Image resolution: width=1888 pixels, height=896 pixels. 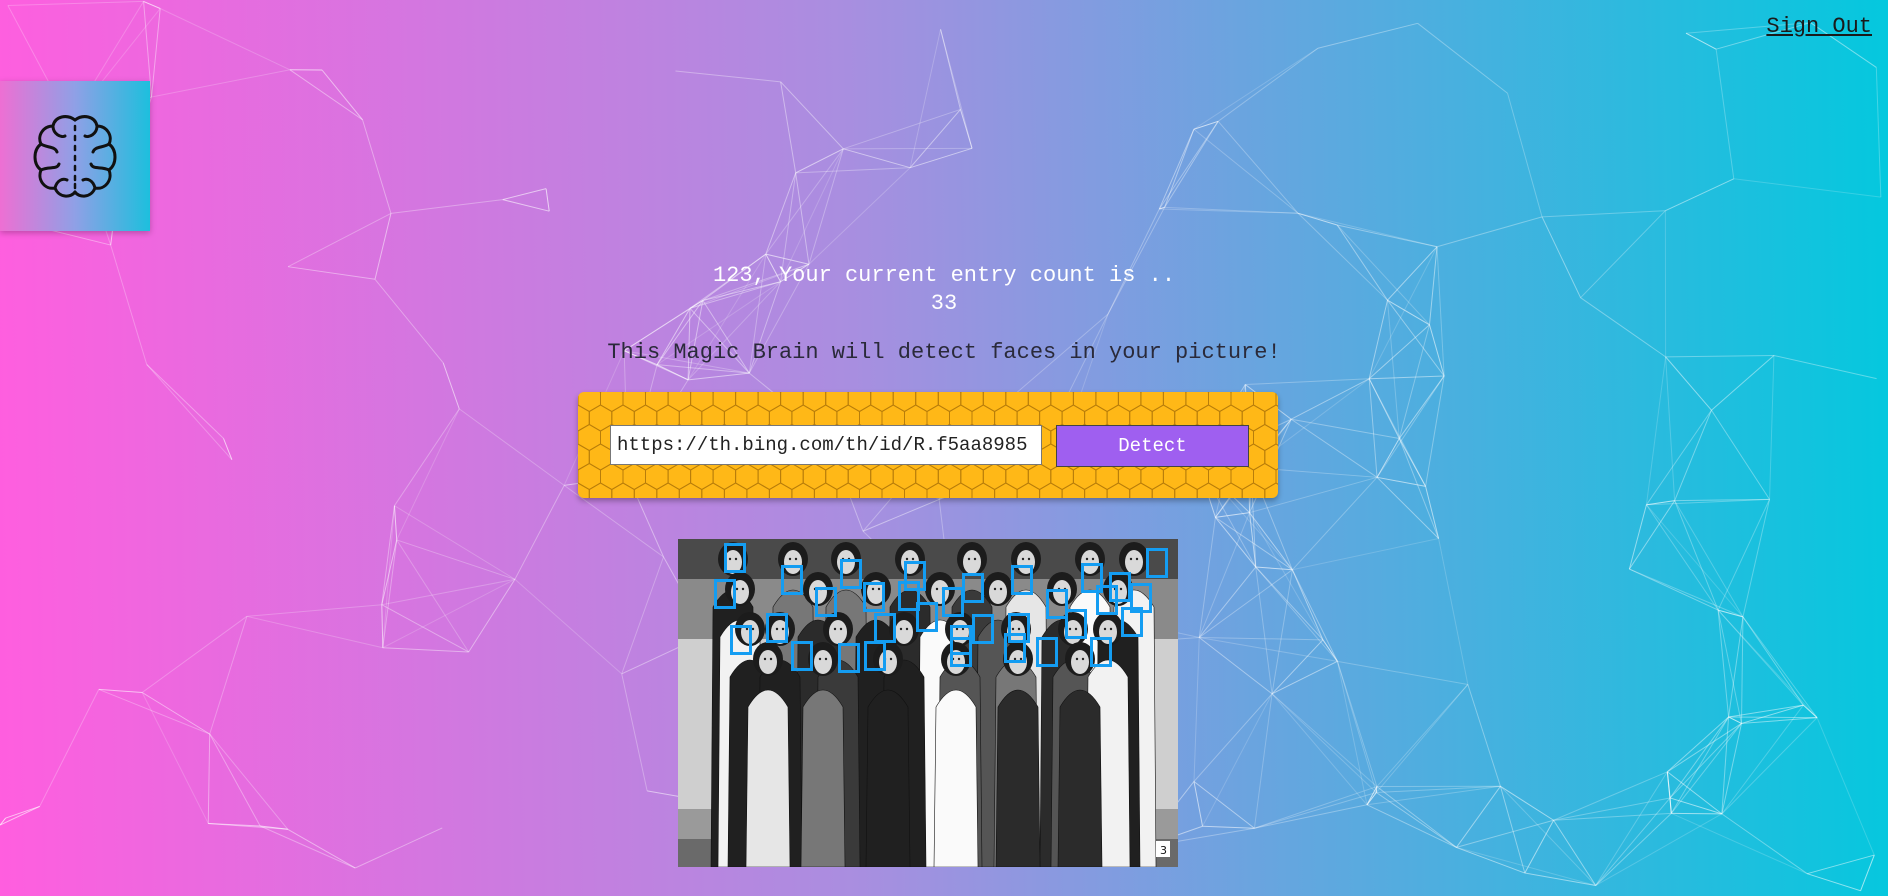 I want to click on entry-count: 33, so click(x=944, y=303).